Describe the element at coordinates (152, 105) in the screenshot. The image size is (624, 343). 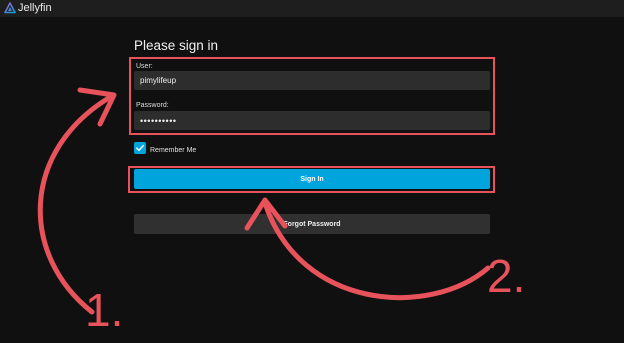
I see `password-label: Password:` at that location.